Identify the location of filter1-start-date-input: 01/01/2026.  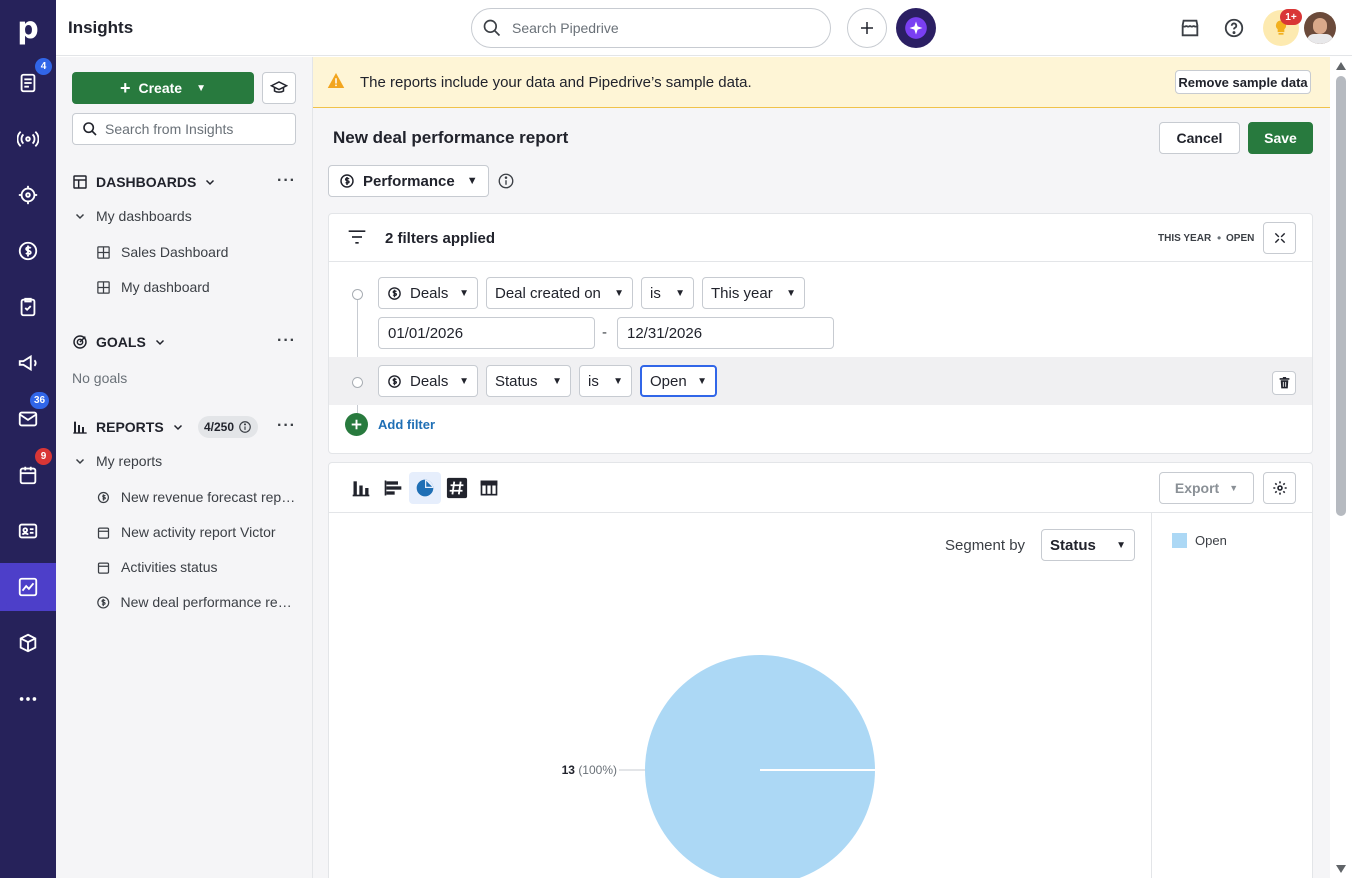
(486, 333).